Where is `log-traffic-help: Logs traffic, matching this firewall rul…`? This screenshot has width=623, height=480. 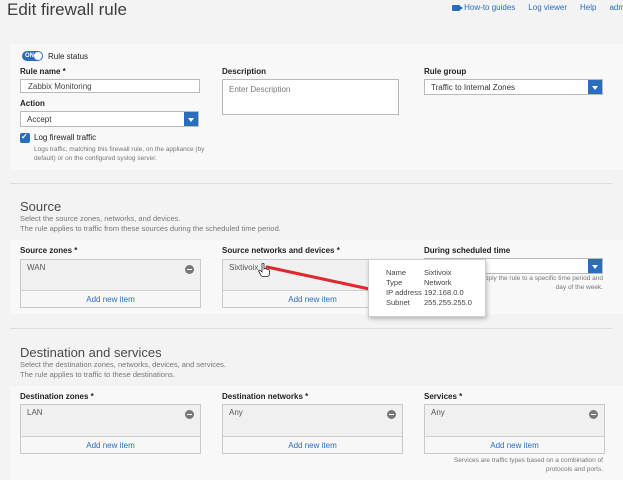 log-traffic-help: Logs traffic, matching this firewall rul… is located at coordinates (119, 154).